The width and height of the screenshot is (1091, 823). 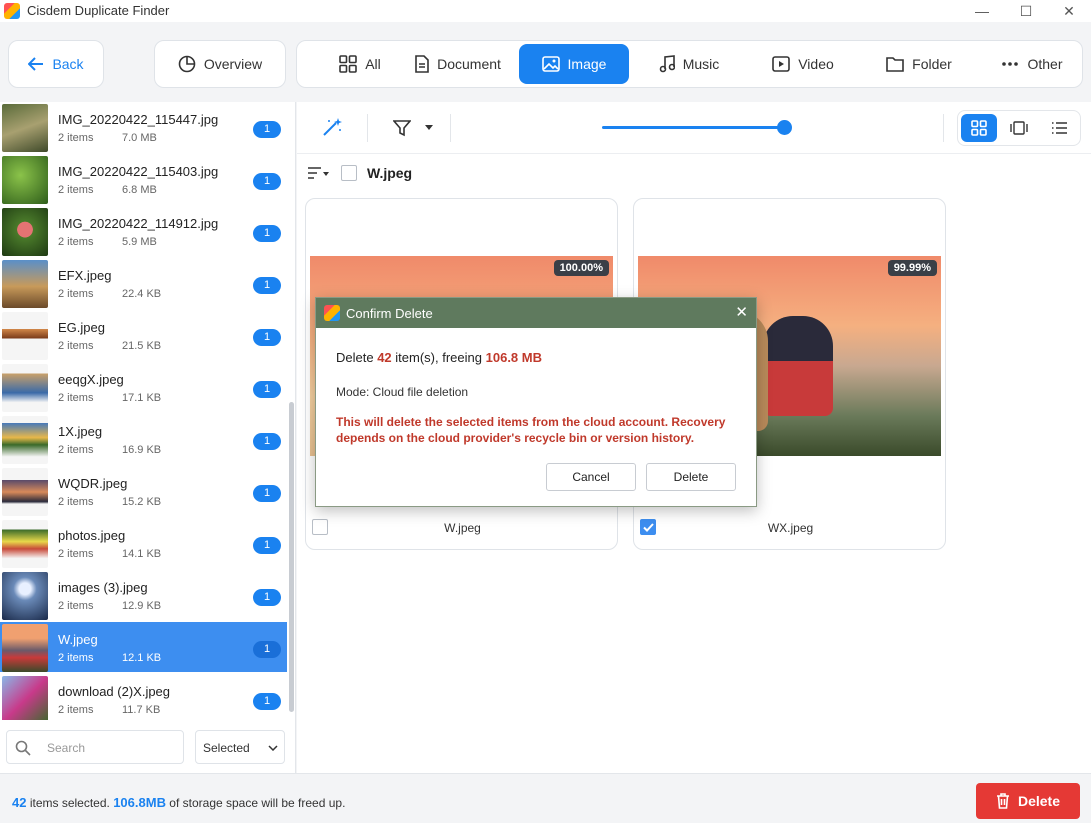 What do you see at coordinates (895, 64) in the screenshot?
I see `folder-icon` at bounding box center [895, 64].